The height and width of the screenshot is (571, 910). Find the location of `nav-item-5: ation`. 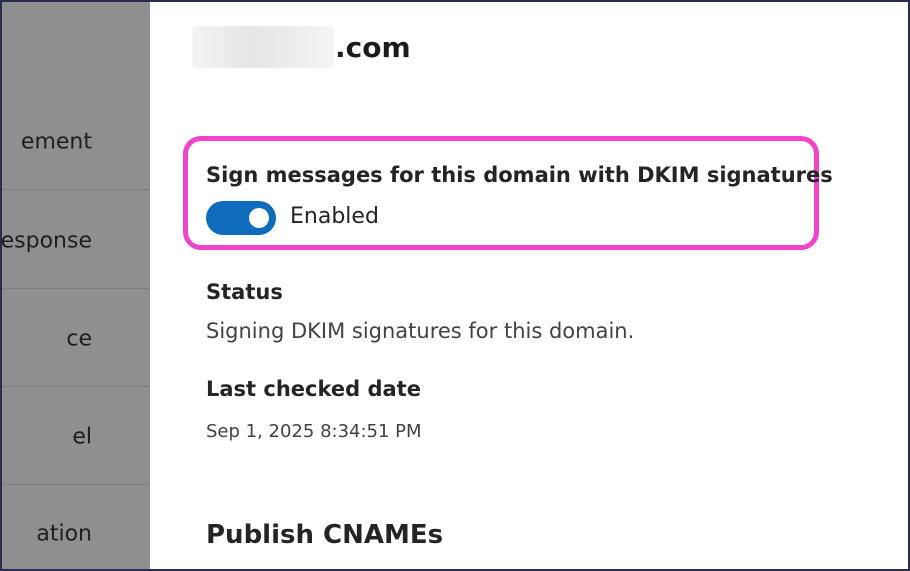

nav-item-5: ation is located at coordinates (75, 528).